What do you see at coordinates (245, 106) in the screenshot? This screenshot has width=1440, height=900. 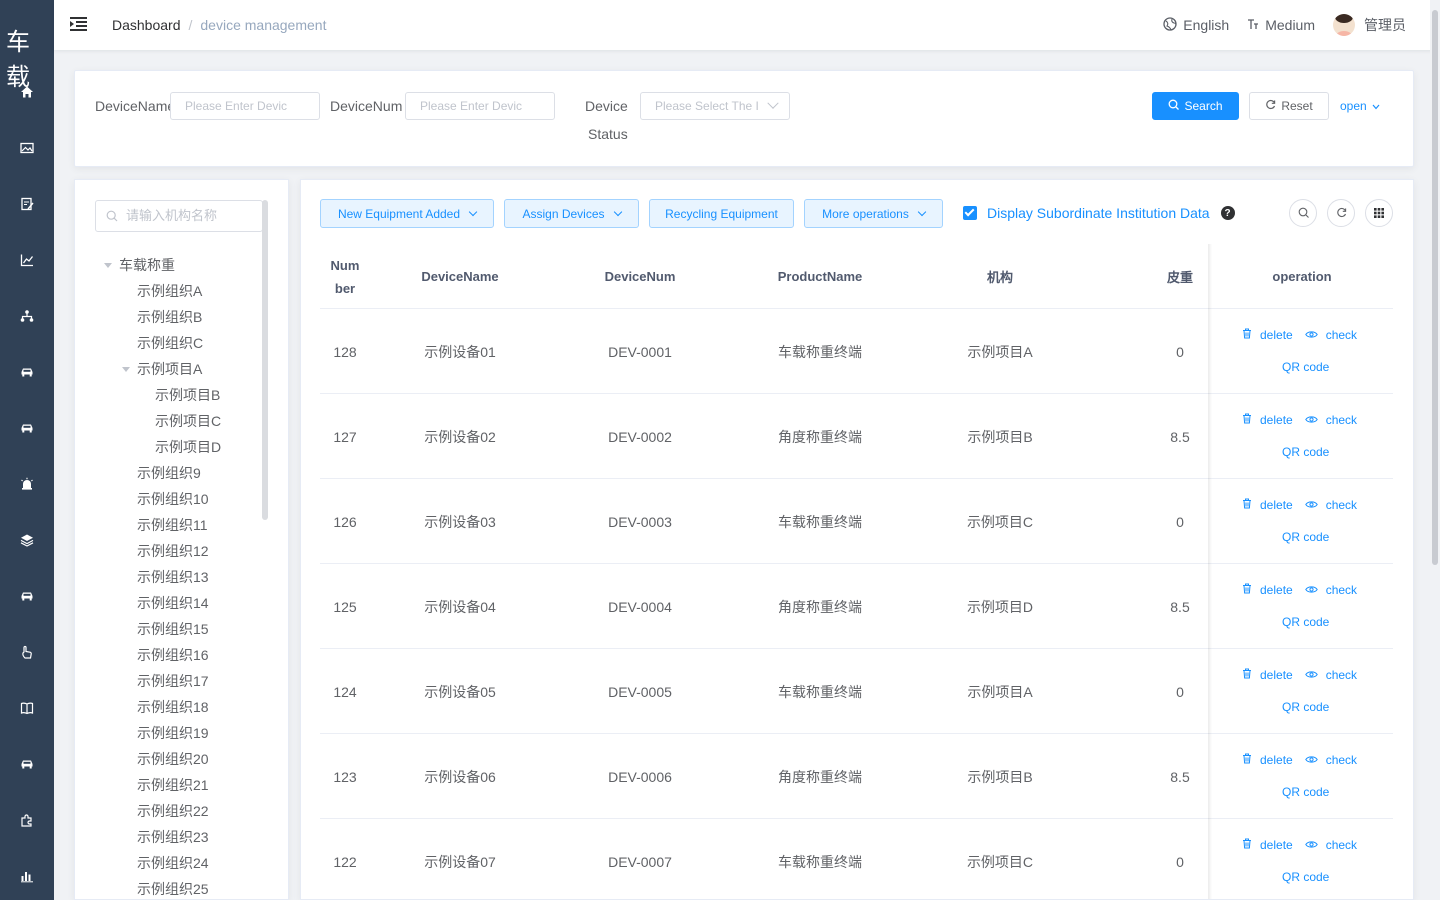 I see `device-name-input: Please Enter Devic` at bounding box center [245, 106].